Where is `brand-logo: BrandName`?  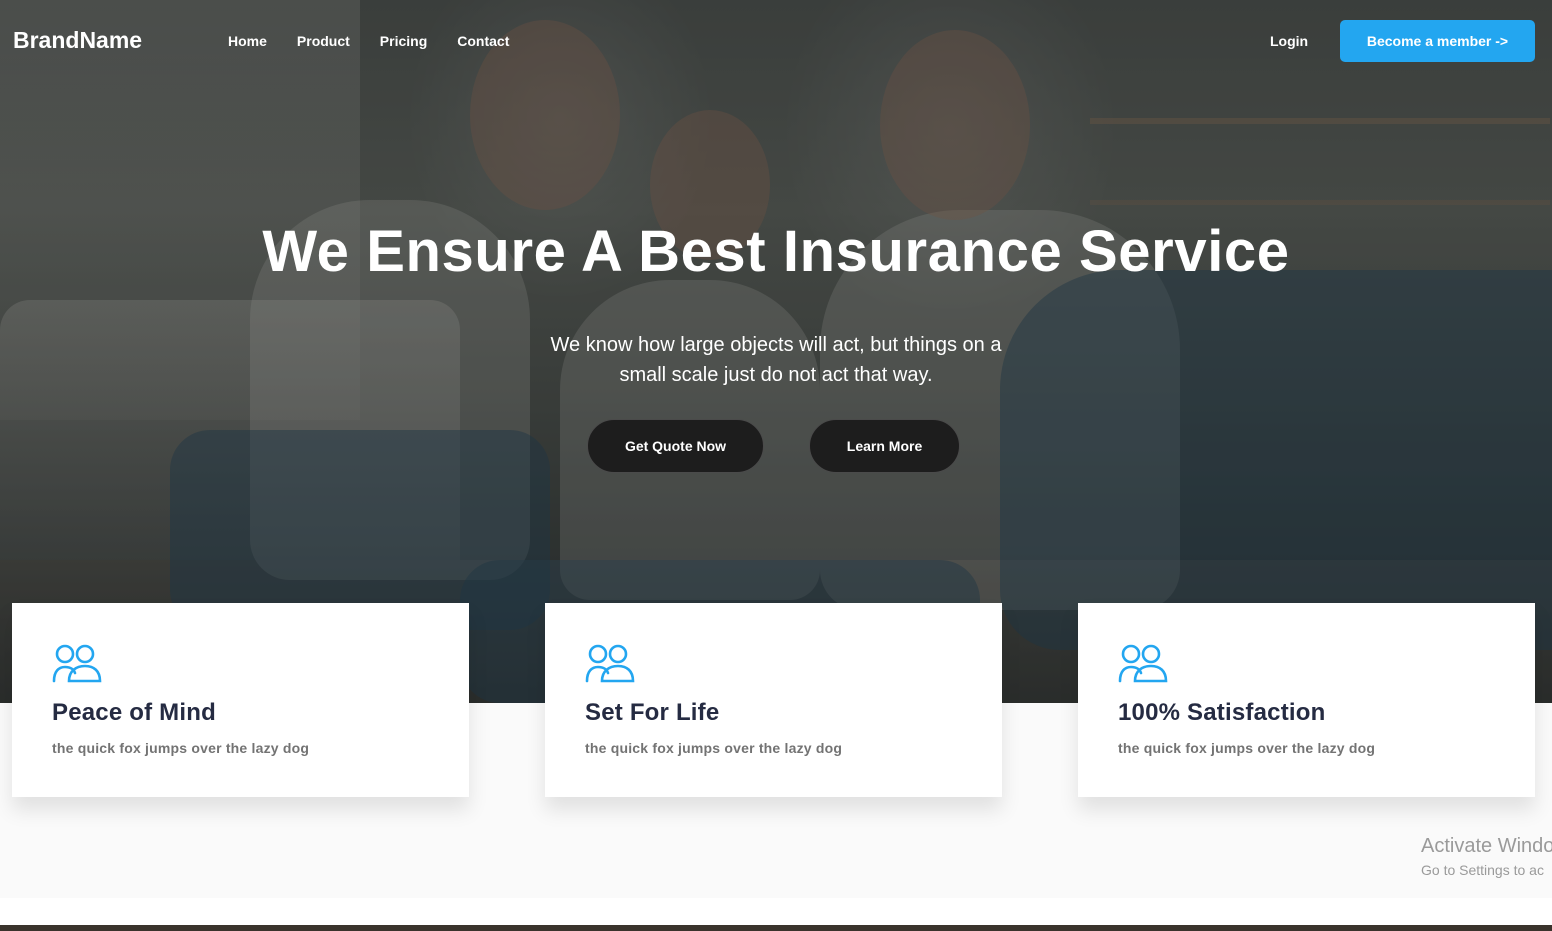
brand-logo: BrandName is located at coordinates (77, 40).